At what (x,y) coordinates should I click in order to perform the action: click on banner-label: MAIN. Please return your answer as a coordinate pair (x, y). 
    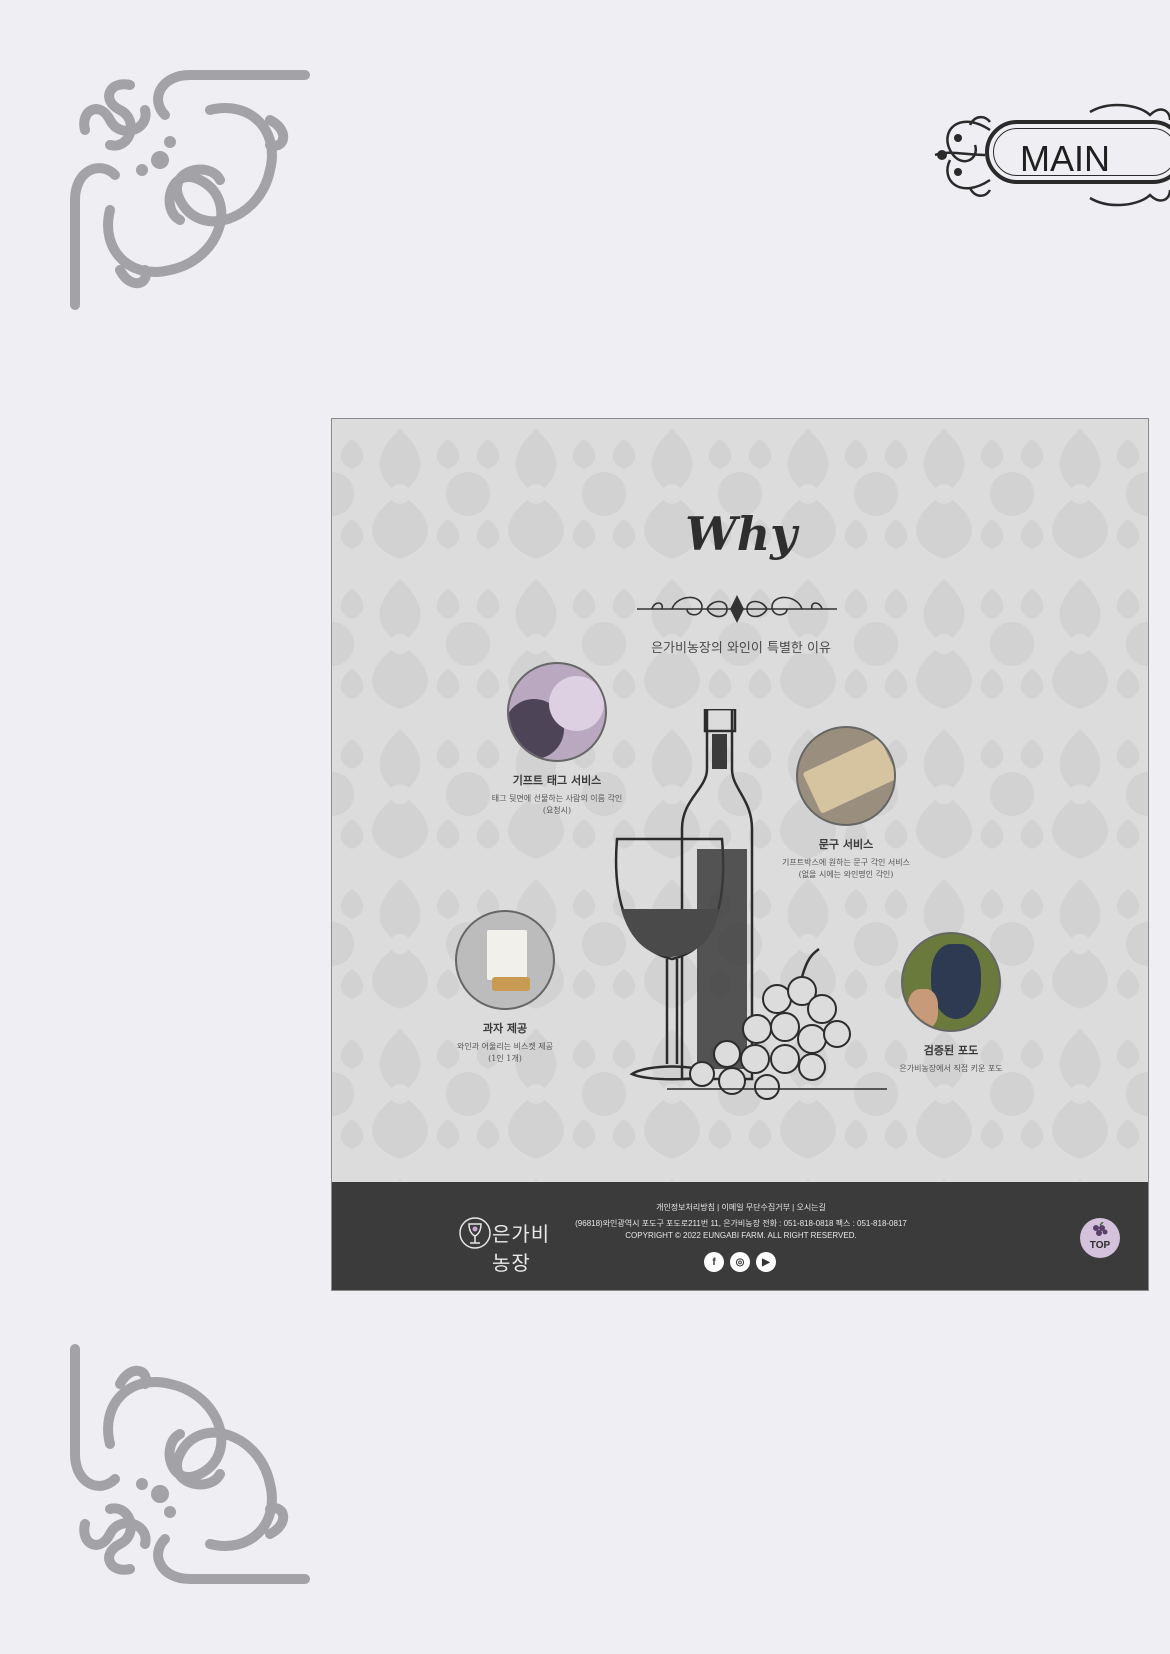
    Looking at the image, I should click on (1065, 158).